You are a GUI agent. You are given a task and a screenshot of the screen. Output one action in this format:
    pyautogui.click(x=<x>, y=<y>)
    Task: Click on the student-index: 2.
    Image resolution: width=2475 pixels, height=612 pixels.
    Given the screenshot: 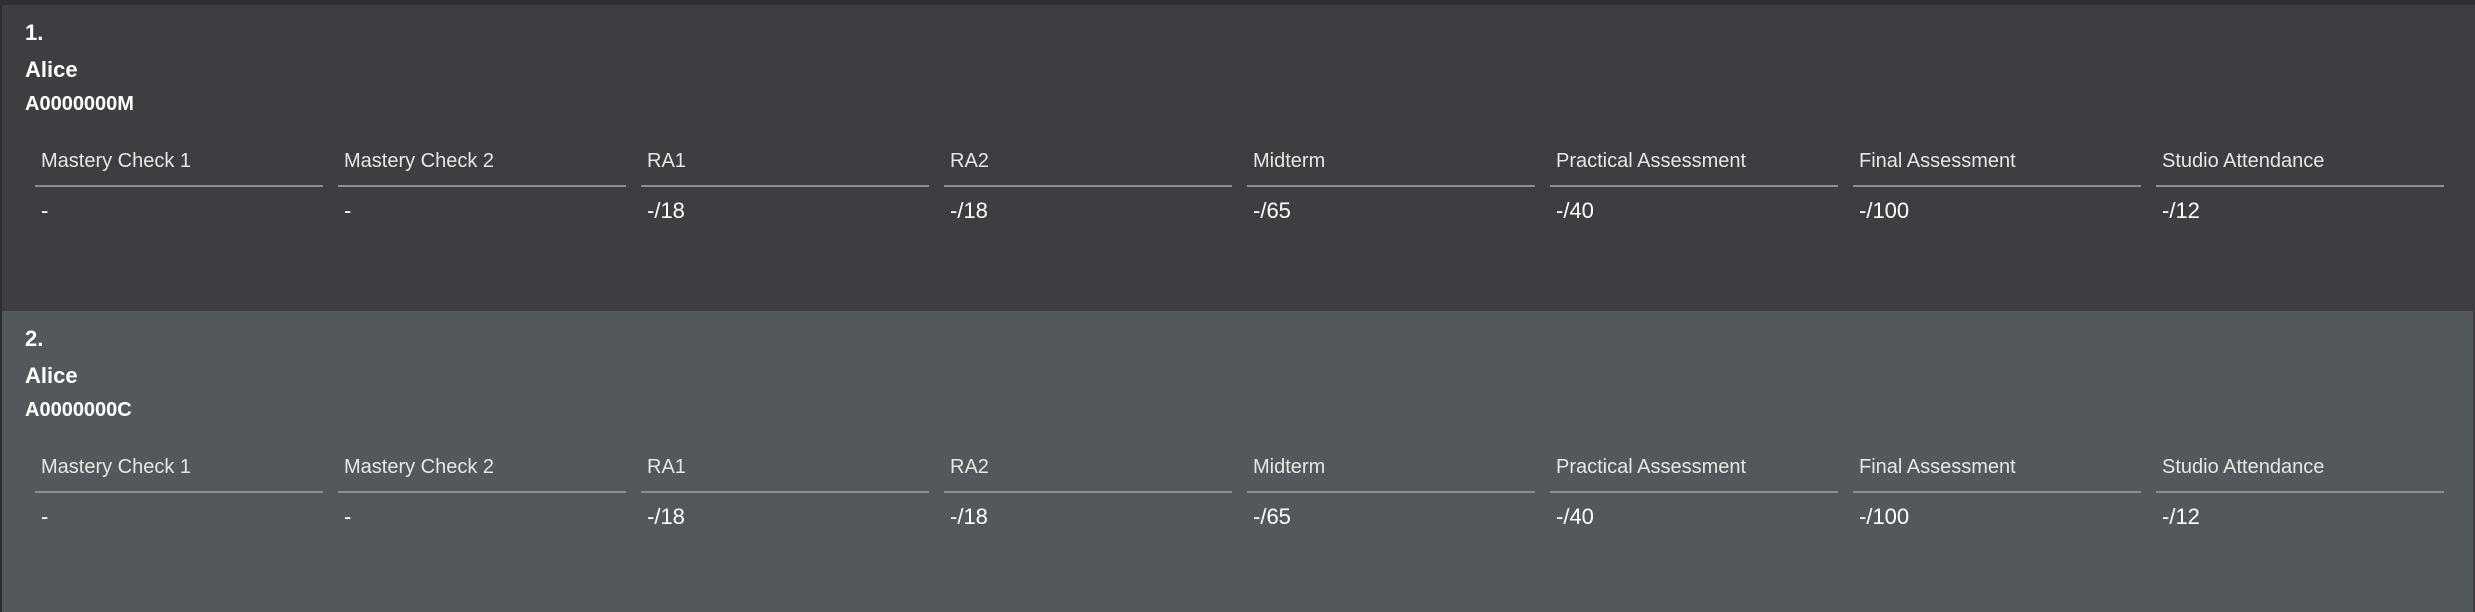 What is the action you would take?
    pyautogui.click(x=34, y=338)
    